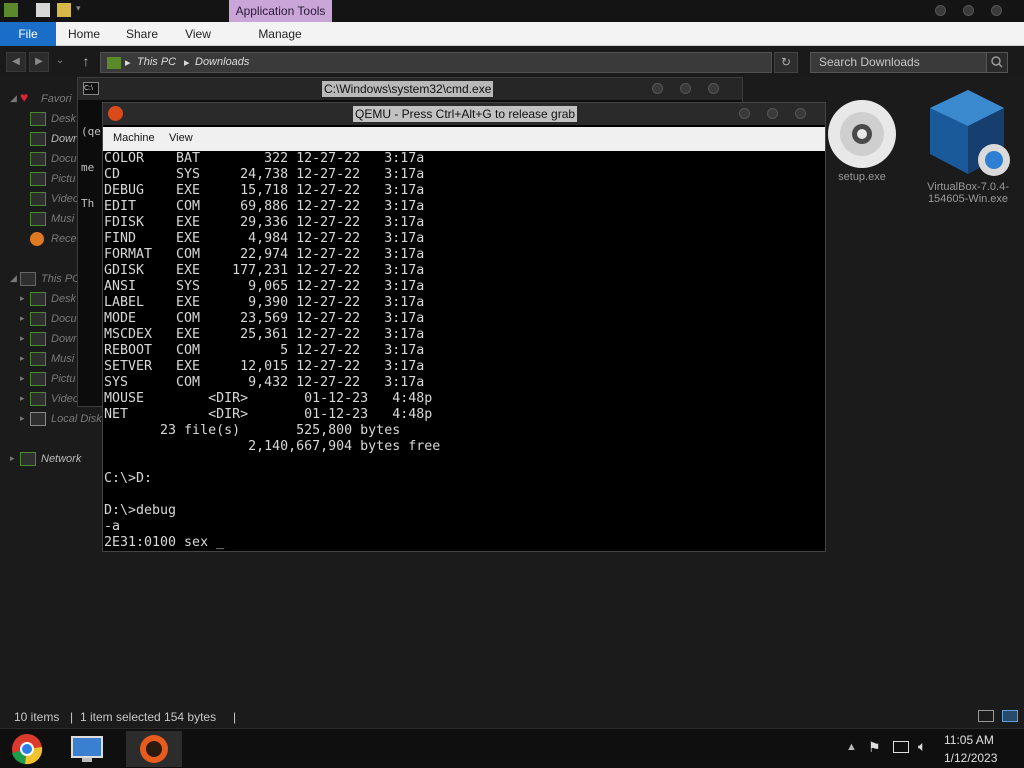  What do you see at coordinates (968, 187) in the screenshot?
I see `file-label: VirtualBox-7.0.4-` at bounding box center [968, 187].